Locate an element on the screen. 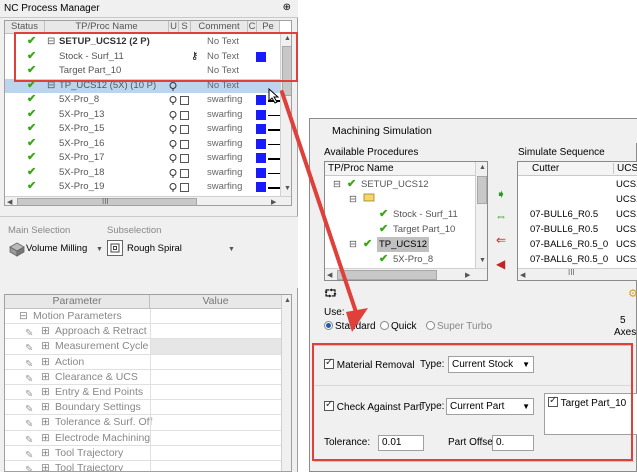 The width and height of the screenshot is (637, 472). annotation-arrow is located at coordinates (324, 211).